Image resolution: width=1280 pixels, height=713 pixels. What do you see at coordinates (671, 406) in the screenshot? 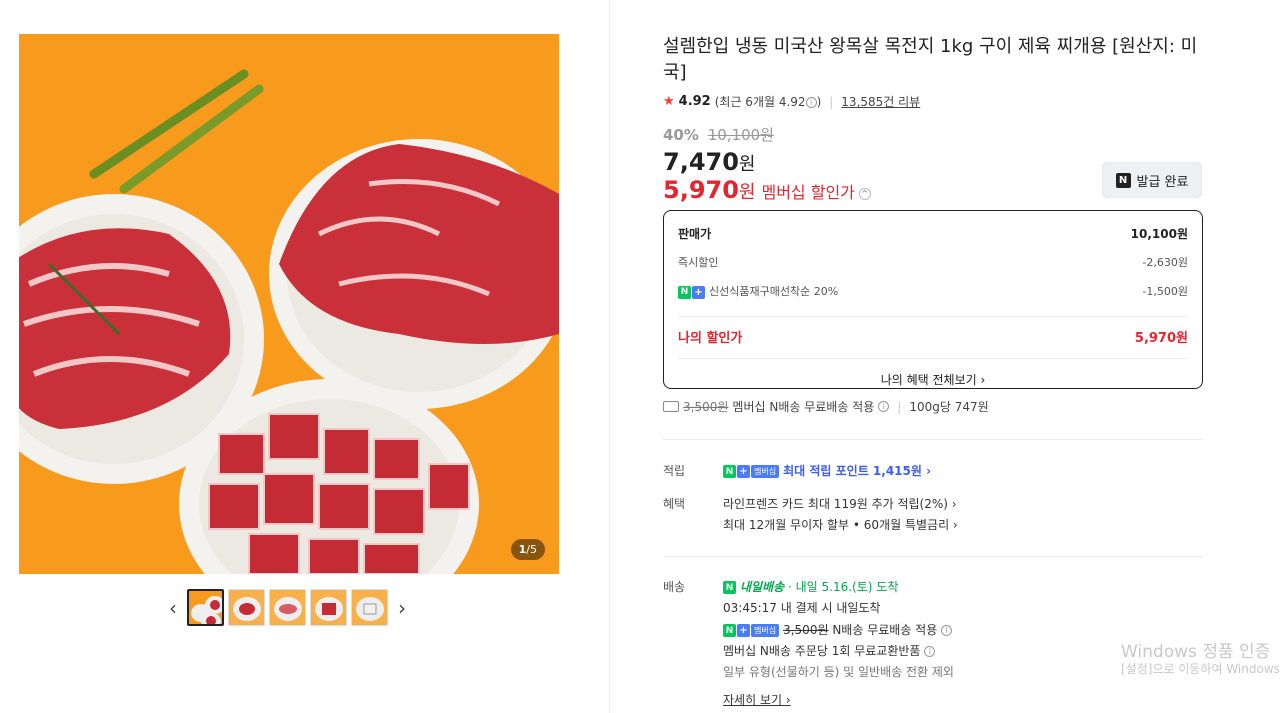
I see `truck-icon` at bounding box center [671, 406].